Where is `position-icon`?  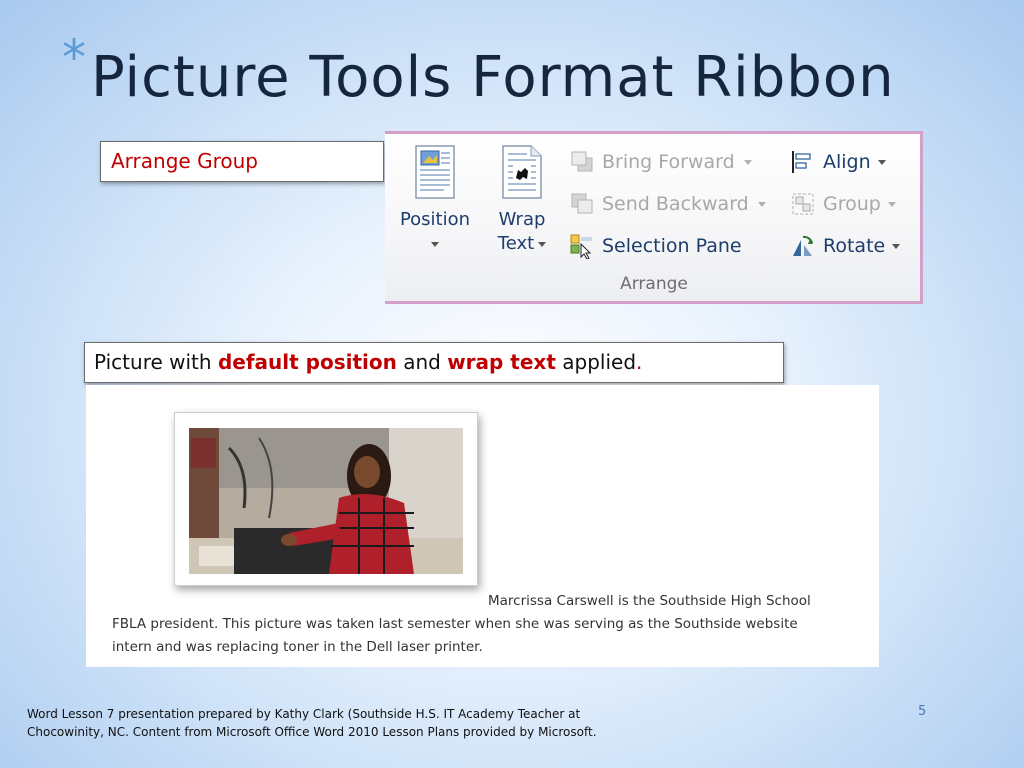 position-icon is located at coordinates (435, 172).